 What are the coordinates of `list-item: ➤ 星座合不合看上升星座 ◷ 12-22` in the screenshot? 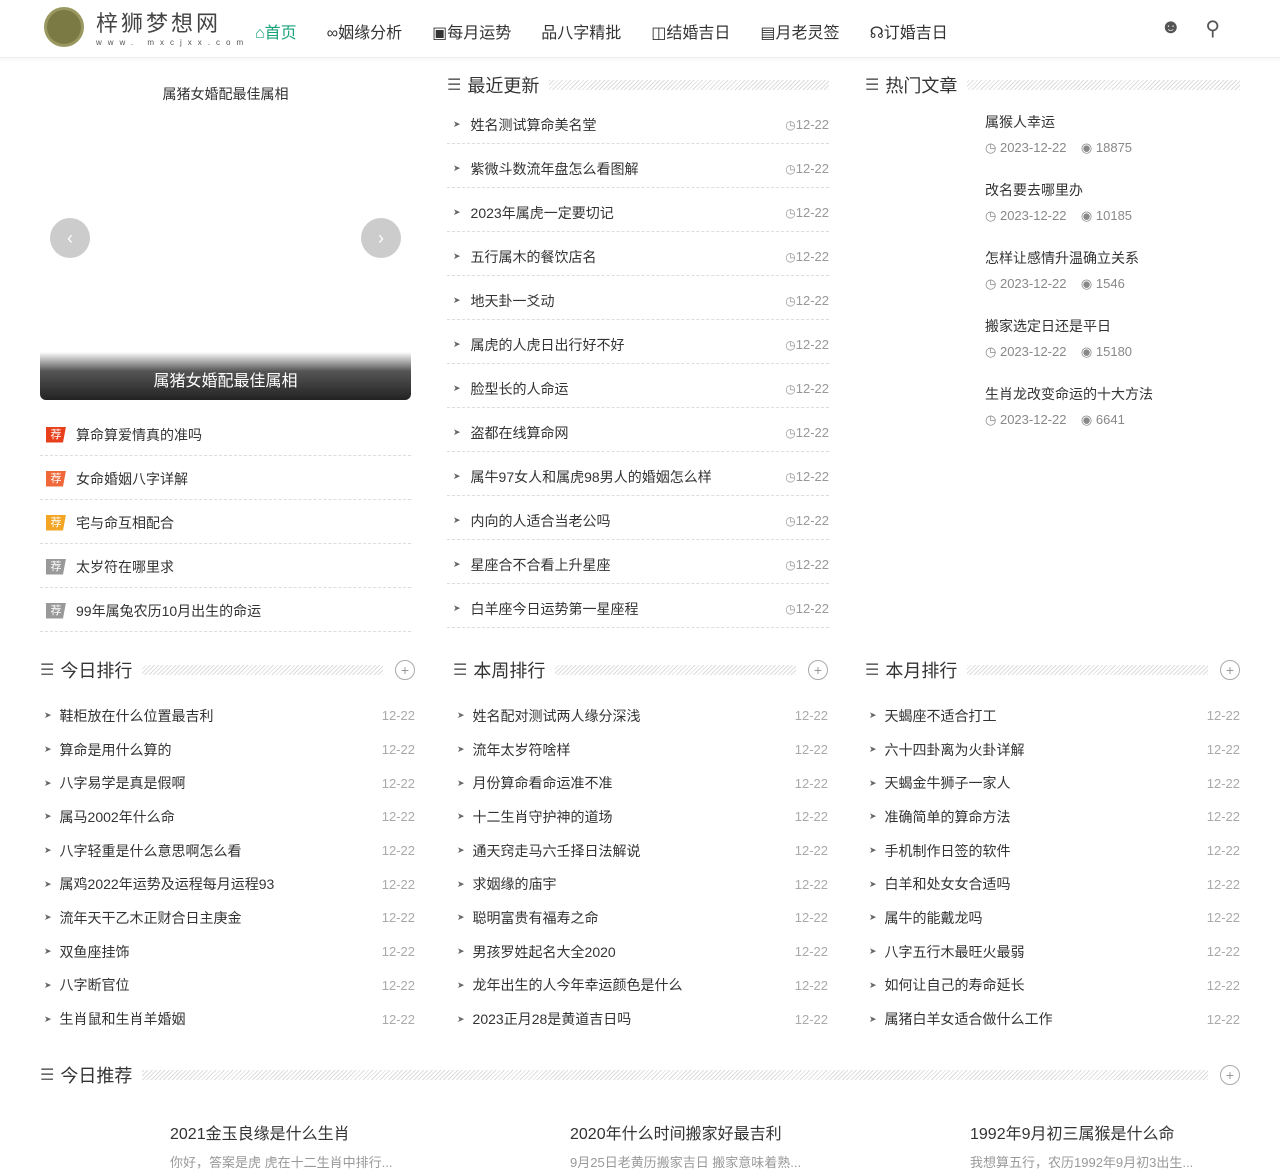 It's located at (638, 562).